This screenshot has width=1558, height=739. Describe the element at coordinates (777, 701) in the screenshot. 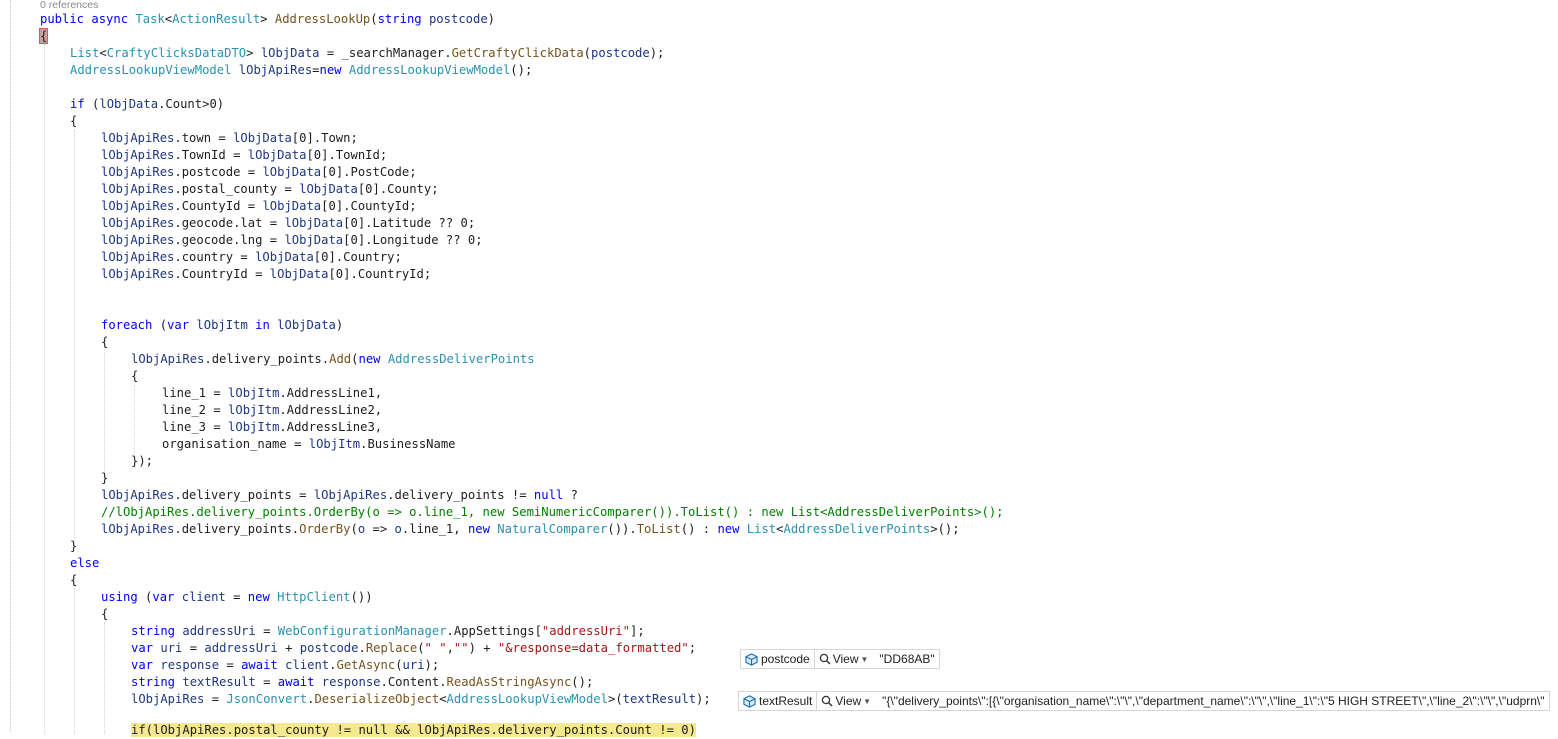

I see `datatip-name: textResult` at that location.